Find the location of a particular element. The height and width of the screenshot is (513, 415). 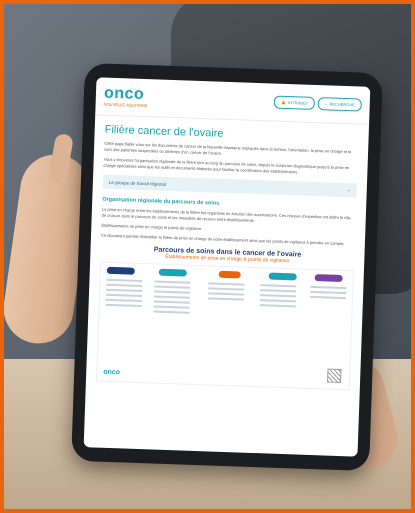

accordion-label: Le groupe de travail régional is located at coordinates (137, 183).